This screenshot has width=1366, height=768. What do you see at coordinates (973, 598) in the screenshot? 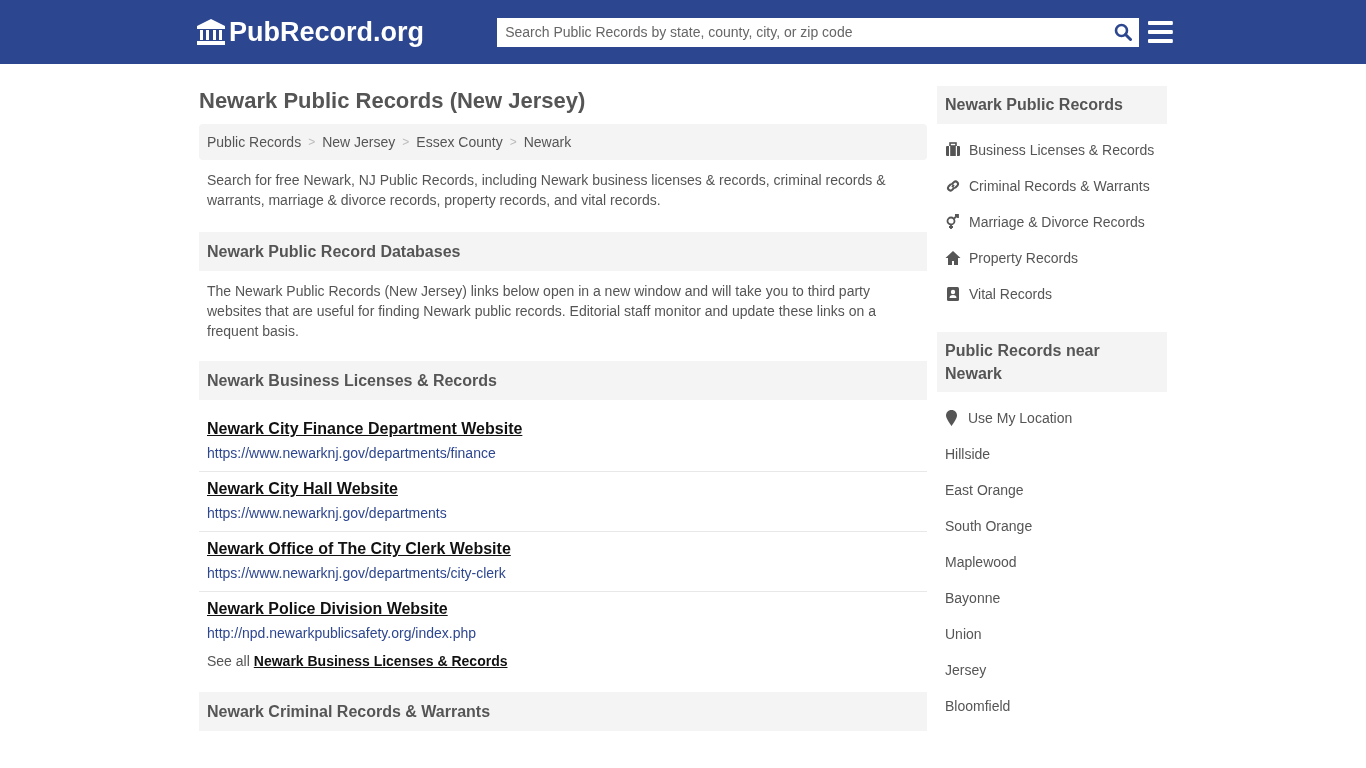
I see `nearby-link: Bayonne` at bounding box center [973, 598].